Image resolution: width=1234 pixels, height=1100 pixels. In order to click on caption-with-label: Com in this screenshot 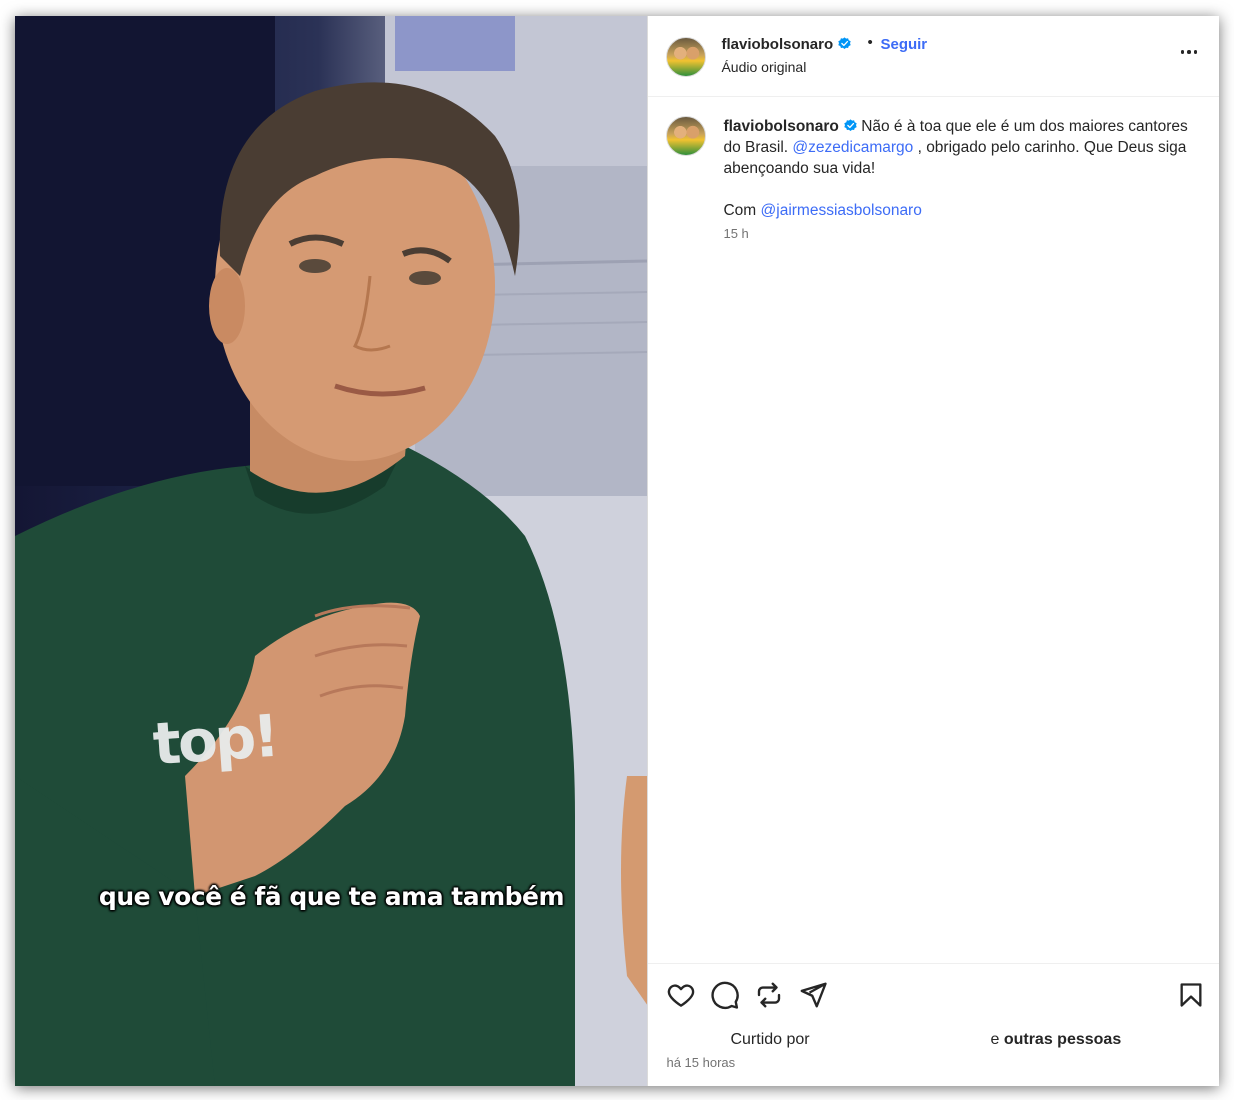, I will do `click(740, 210)`.